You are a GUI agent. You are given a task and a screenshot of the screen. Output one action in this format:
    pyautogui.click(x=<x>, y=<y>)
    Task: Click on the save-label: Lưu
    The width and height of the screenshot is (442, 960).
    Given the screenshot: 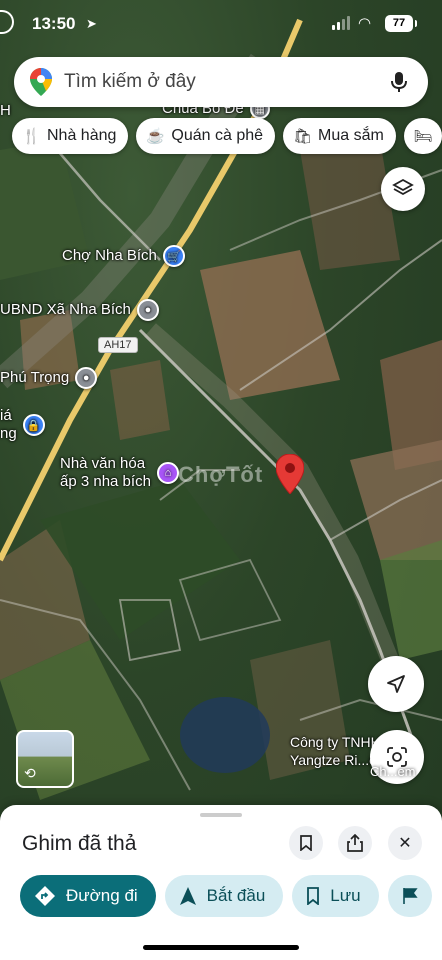 What is the action you would take?
    pyautogui.click(x=345, y=895)
    